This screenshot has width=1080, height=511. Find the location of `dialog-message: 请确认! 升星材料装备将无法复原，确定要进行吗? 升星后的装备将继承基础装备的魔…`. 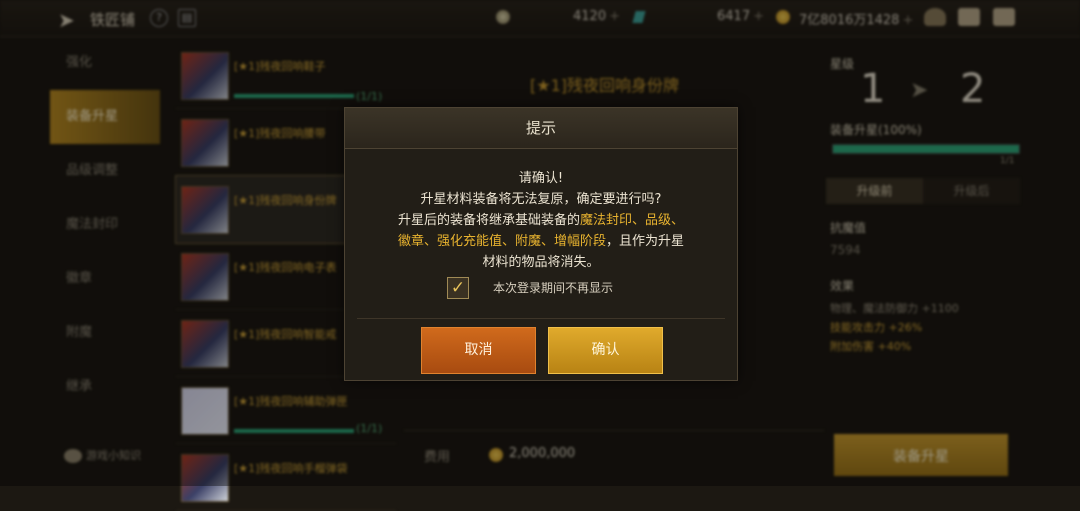

dialog-message: 请确认! 升星材料装备将无法复原，确定要进行吗? 升星后的装备将继承基础装备的魔… is located at coordinates (541, 220).